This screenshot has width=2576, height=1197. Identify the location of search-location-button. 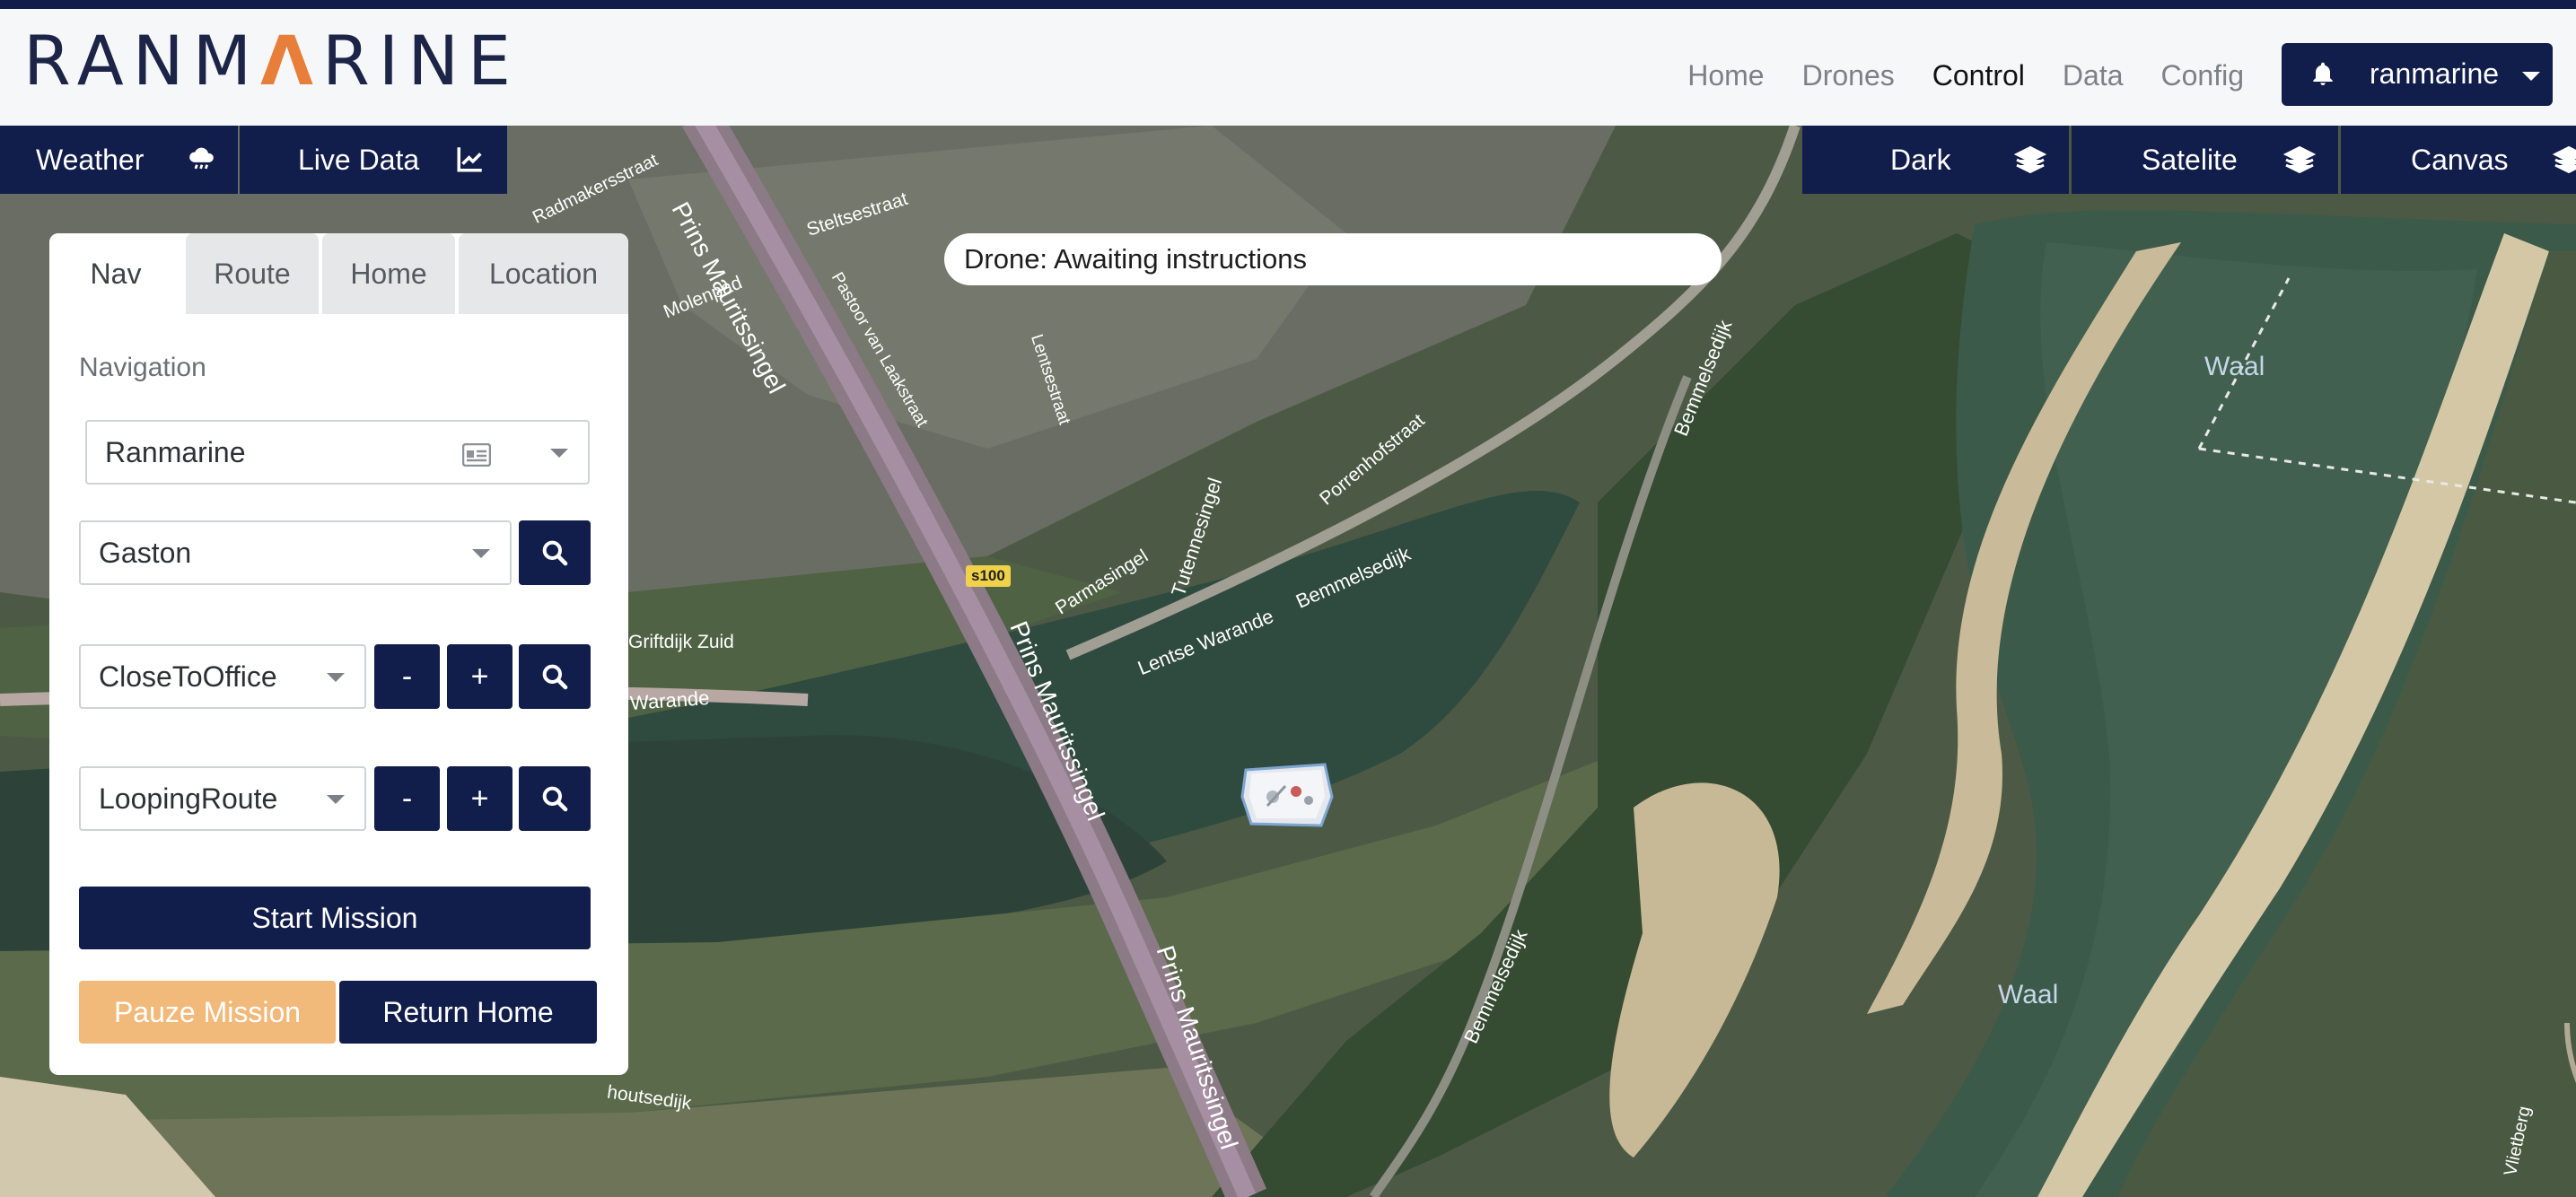
(555, 676).